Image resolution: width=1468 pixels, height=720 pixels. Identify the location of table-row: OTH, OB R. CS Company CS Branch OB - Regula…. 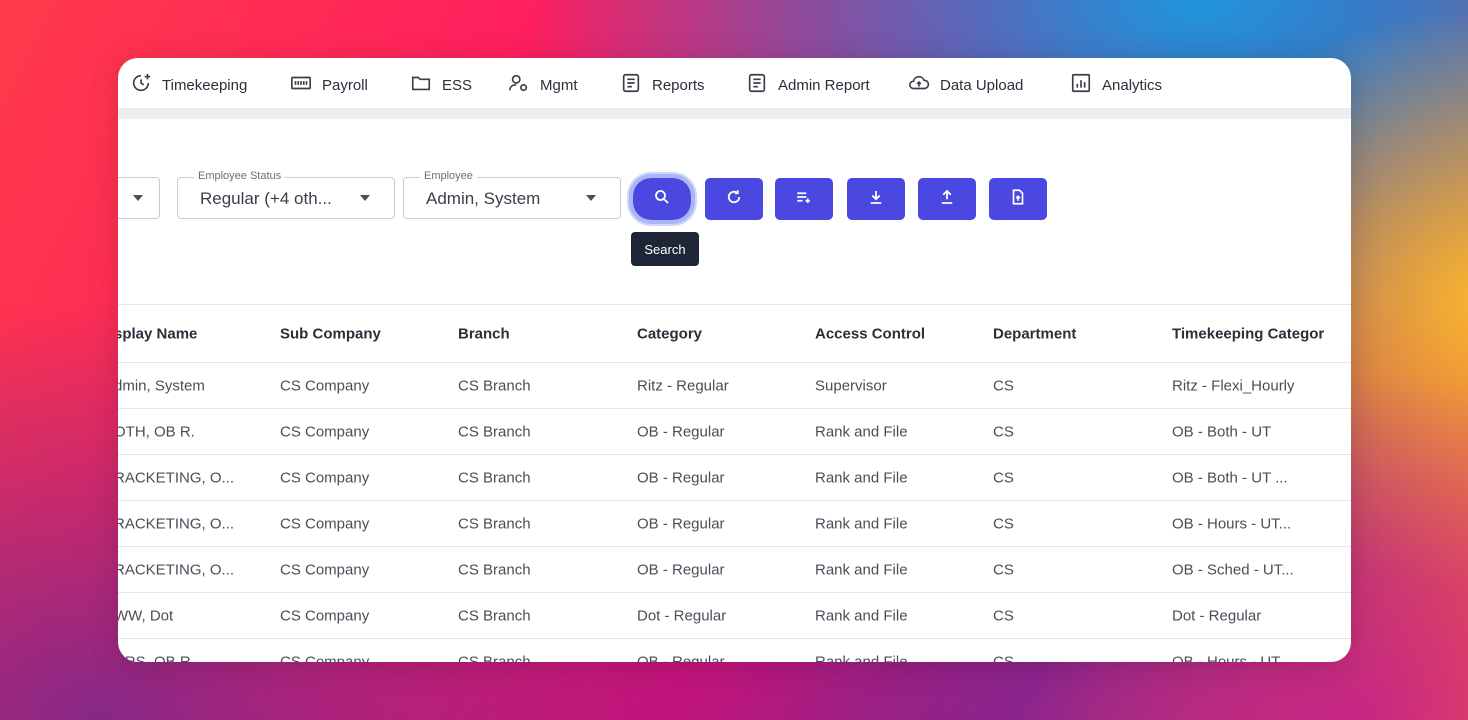
(734, 432).